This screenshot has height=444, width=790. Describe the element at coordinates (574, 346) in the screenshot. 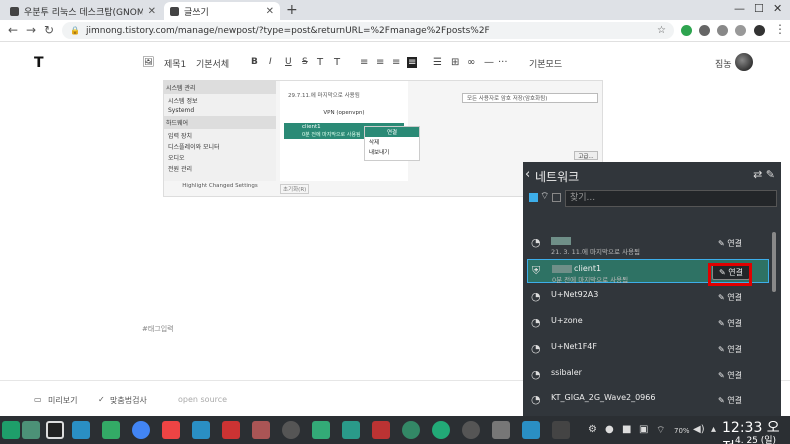

I see `network-name: U+Net1F4F` at that location.